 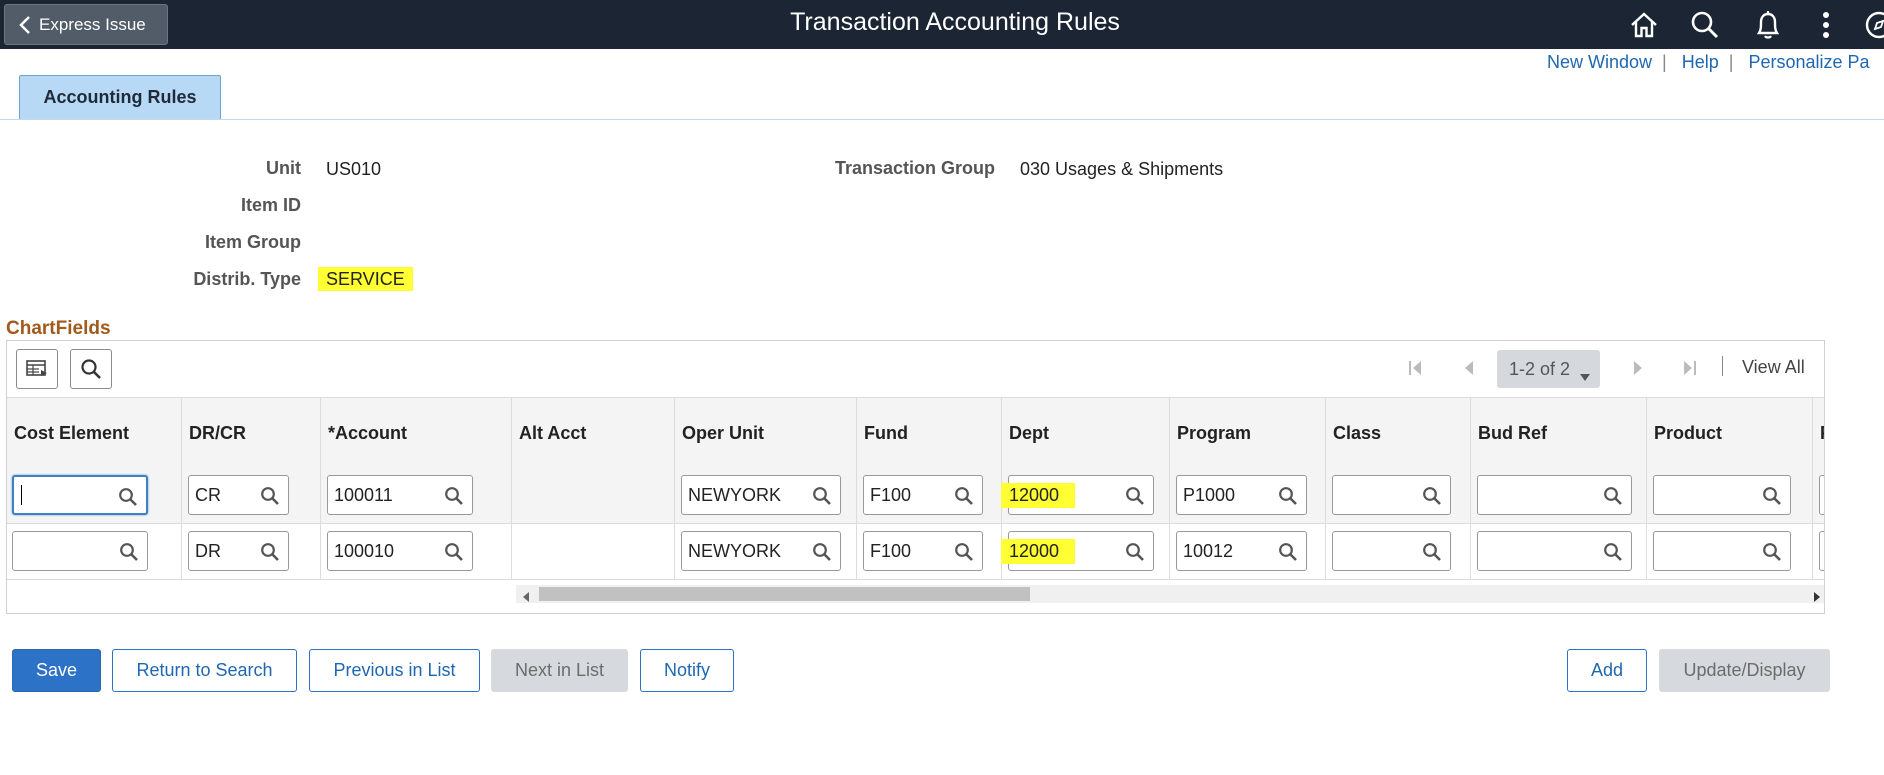 What do you see at coordinates (1808, 62) in the screenshot?
I see `personalize-page-link: Personalize Pa` at bounding box center [1808, 62].